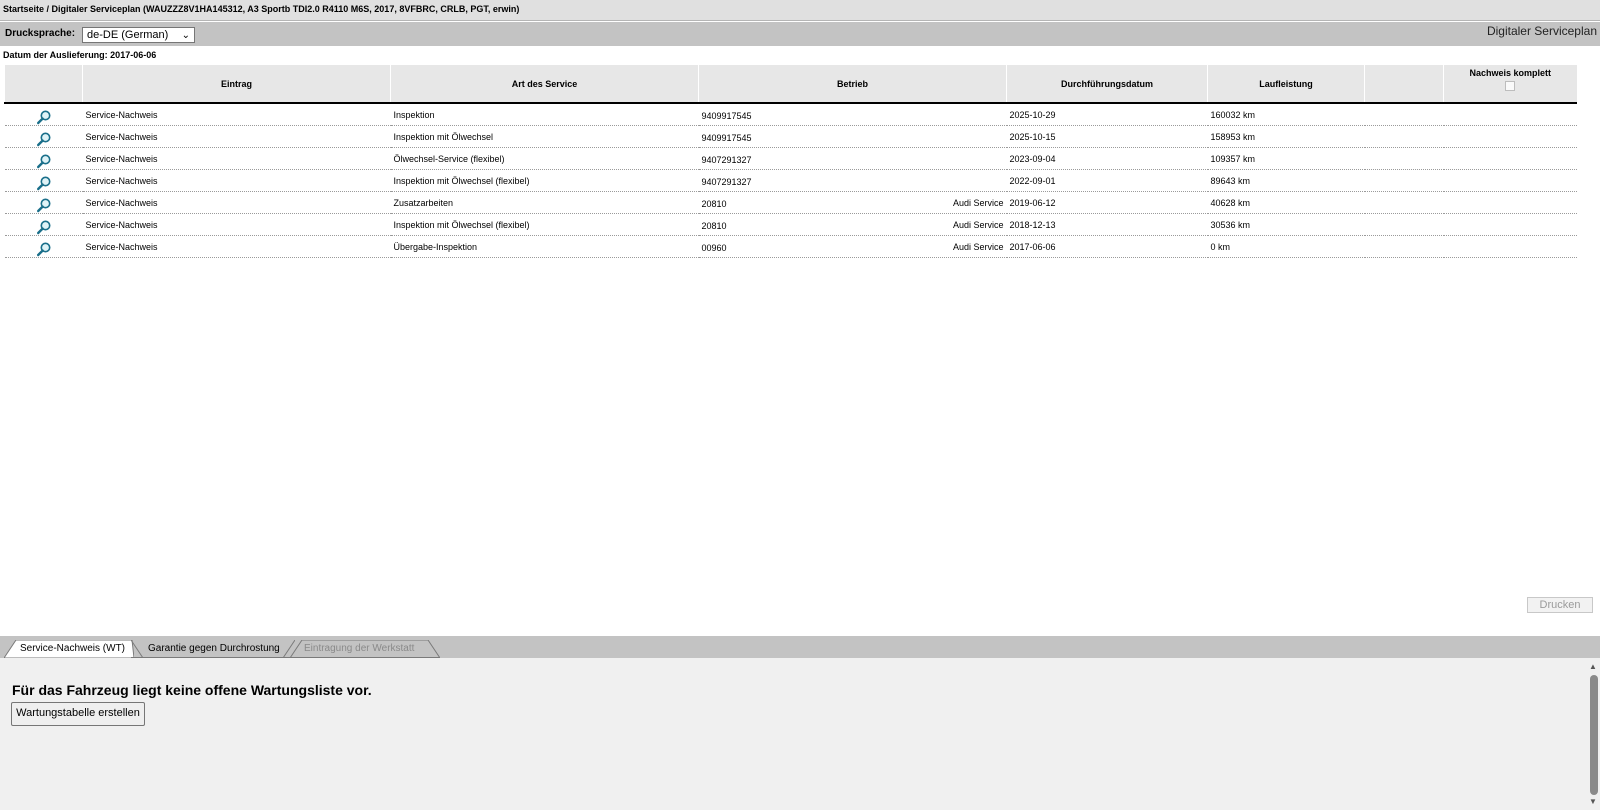 This screenshot has width=1600, height=810. Describe the element at coordinates (1107, 202) in the screenshot. I see `cell-date: 2019-06-12` at that location.